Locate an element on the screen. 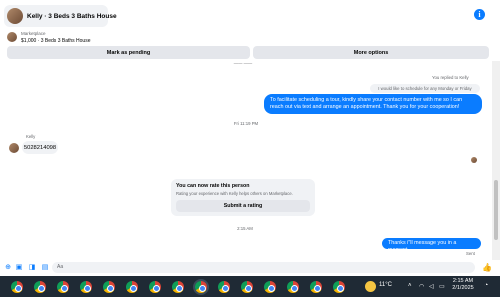  wifi-icon: ◠ is located at coordinates (421, 286).